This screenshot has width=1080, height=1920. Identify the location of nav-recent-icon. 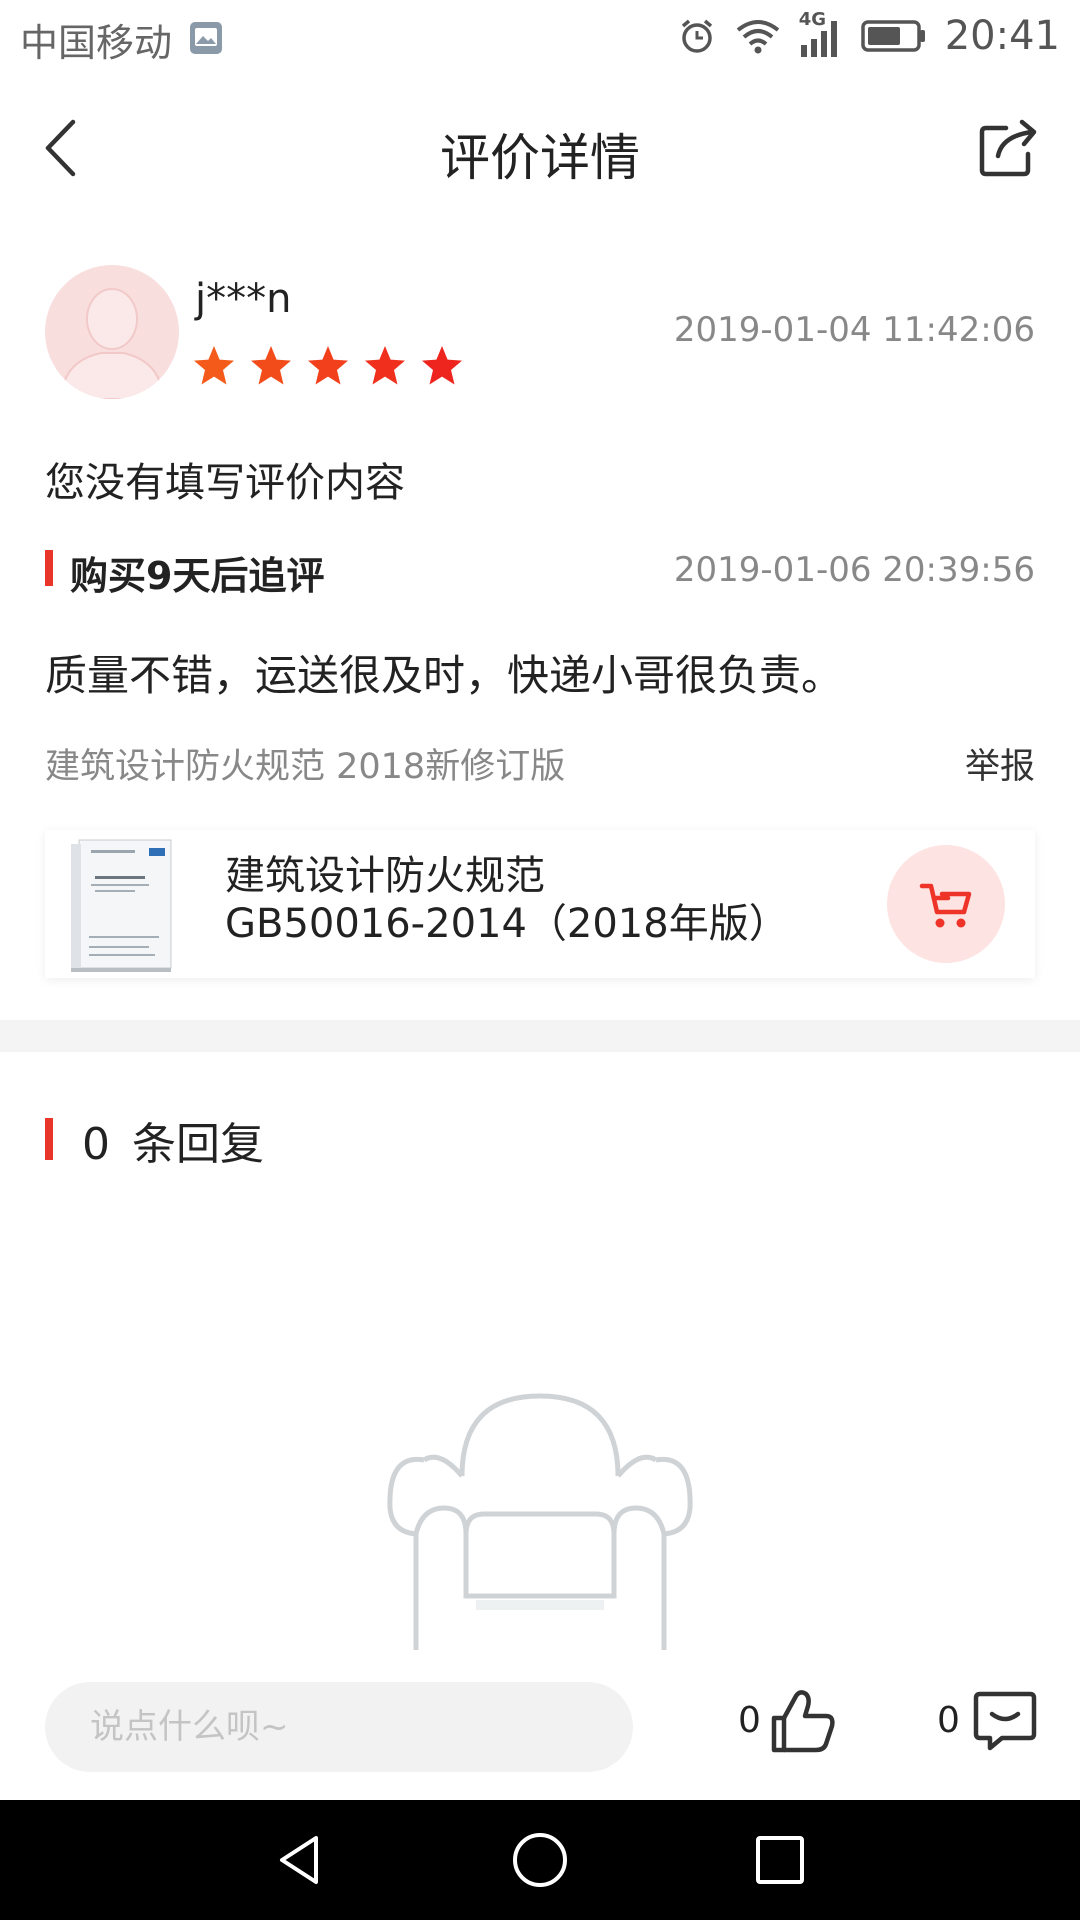
(780, 1860).